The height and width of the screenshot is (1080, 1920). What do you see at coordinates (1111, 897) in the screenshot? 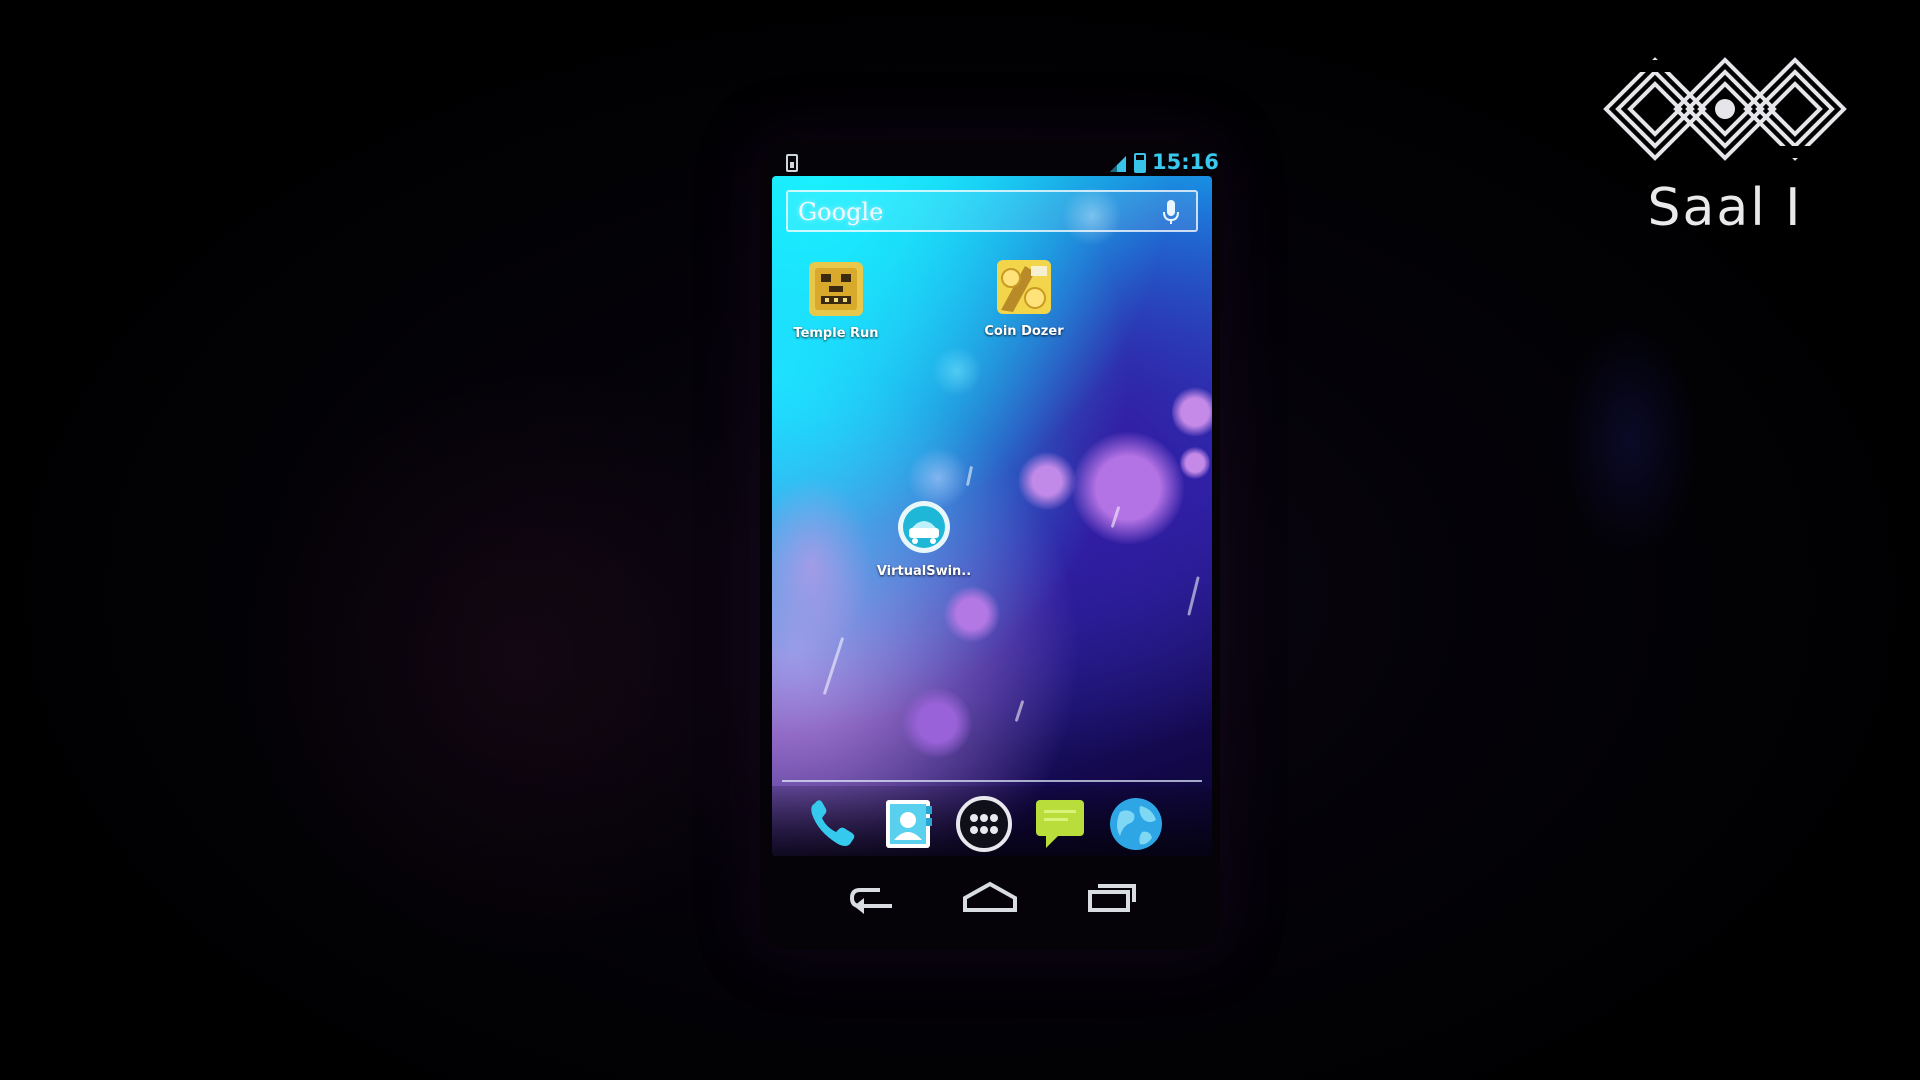
I see `recents-icon` at bounding box center [1111, 897].